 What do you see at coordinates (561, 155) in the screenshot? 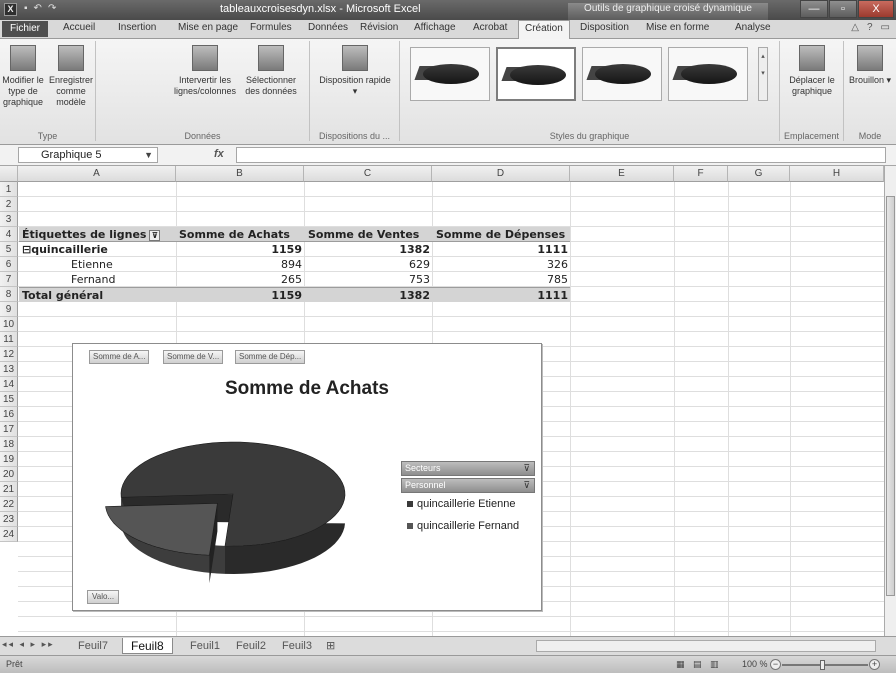
I see `formula-input` at bounding box center [561, 155].